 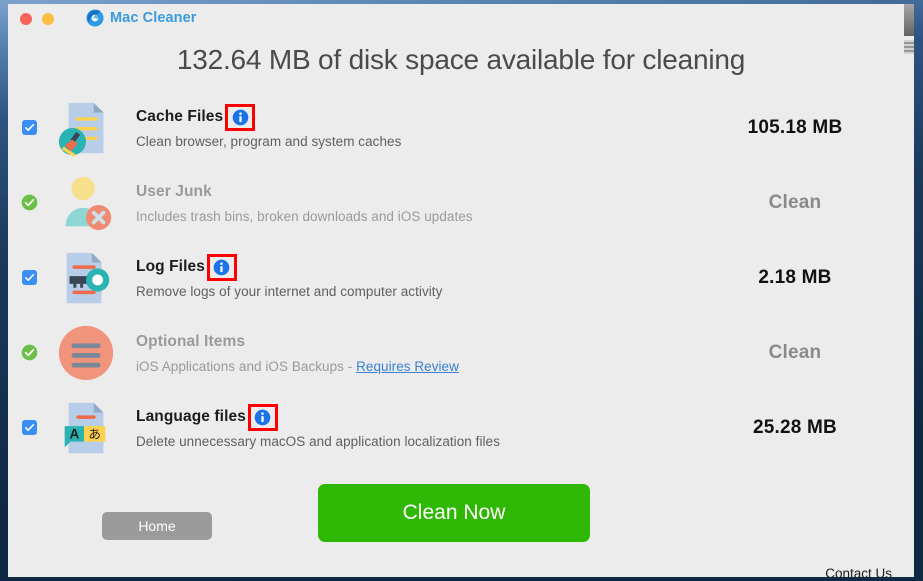 I want to click on window-edge-artifact, so click(x=909, y=20).